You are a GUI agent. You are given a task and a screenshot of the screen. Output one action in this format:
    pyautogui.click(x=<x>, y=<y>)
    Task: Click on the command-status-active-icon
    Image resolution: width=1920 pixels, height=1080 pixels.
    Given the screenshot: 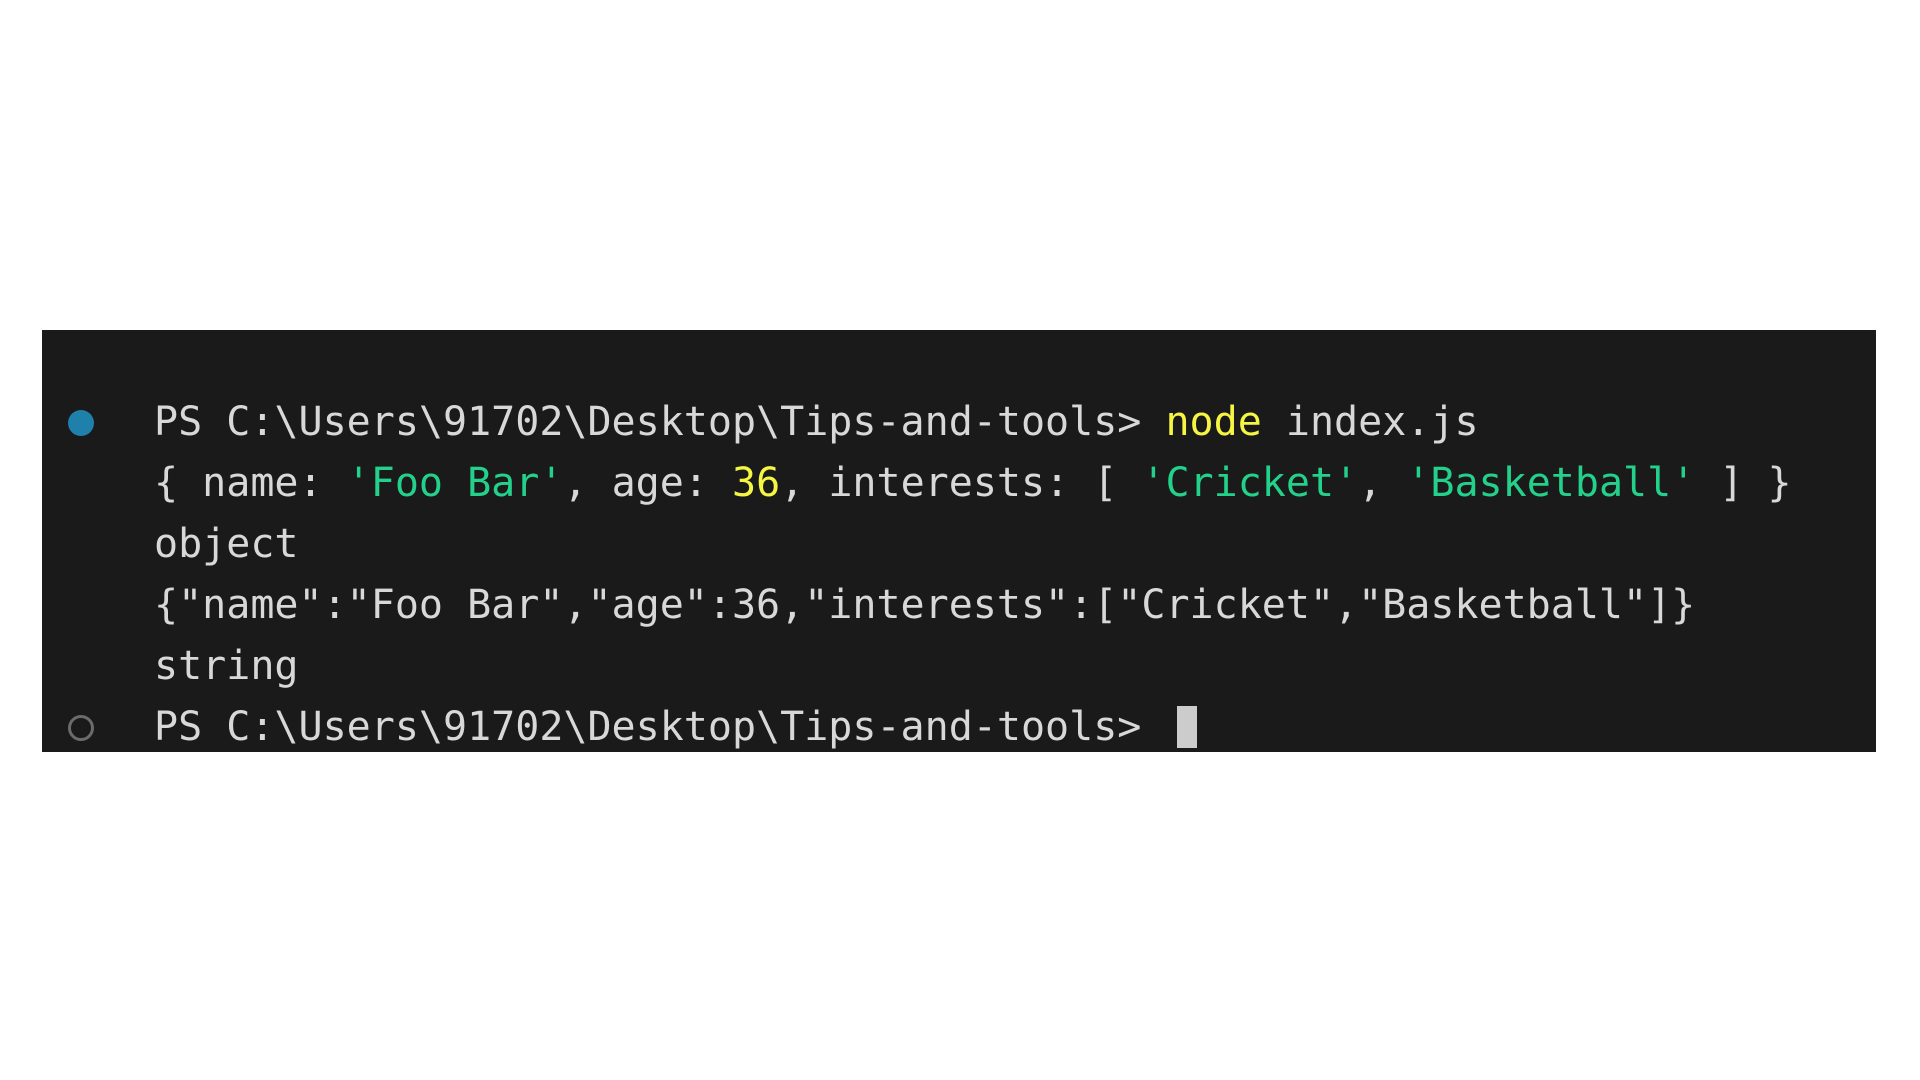 What is the action you would take?
    pyautogui.click(x=81, y=422)
    